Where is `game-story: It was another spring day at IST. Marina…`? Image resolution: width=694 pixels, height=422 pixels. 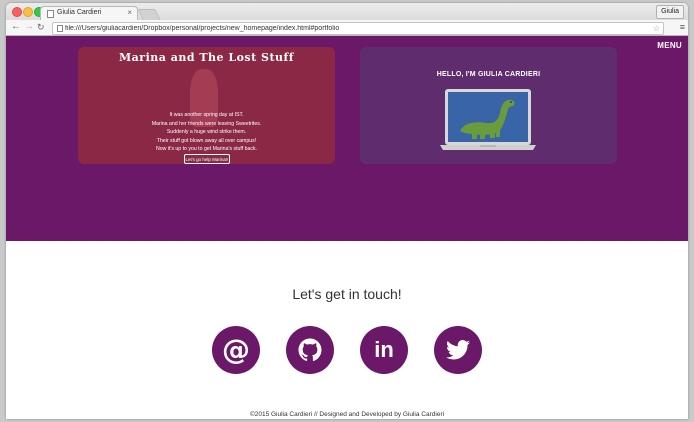
game-story: It was another spring day at IST. Marina… is located at coordinates (206, 132).